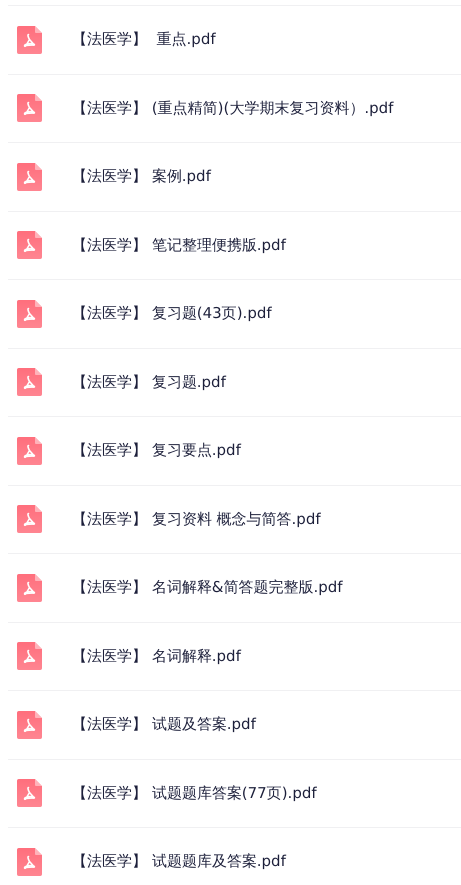 This screenshot has height=885, width=461. What do you see at coordinates (156, 450) in the screenshot?
I see `file-name: 【法医学】 复习要点.pdf` at bounding box center [156, 450].